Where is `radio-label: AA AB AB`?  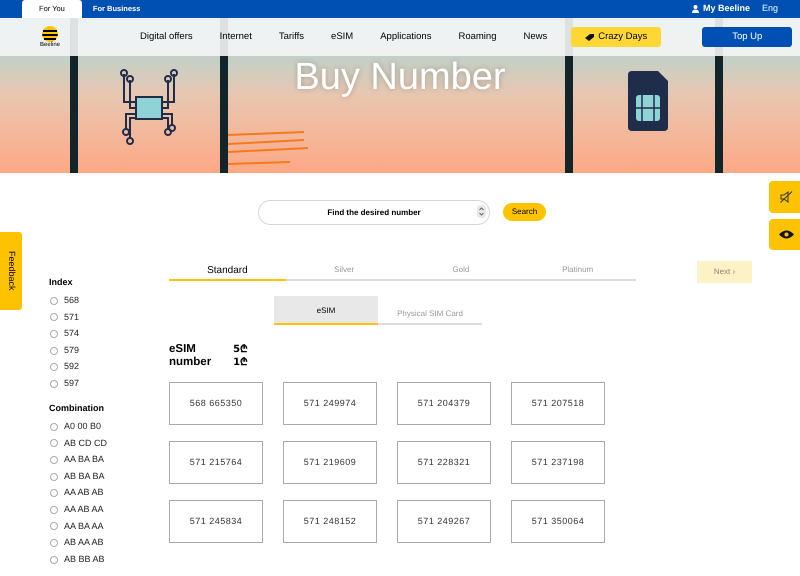
radio-label: AA AB AB is located at coordinates (84, 493).